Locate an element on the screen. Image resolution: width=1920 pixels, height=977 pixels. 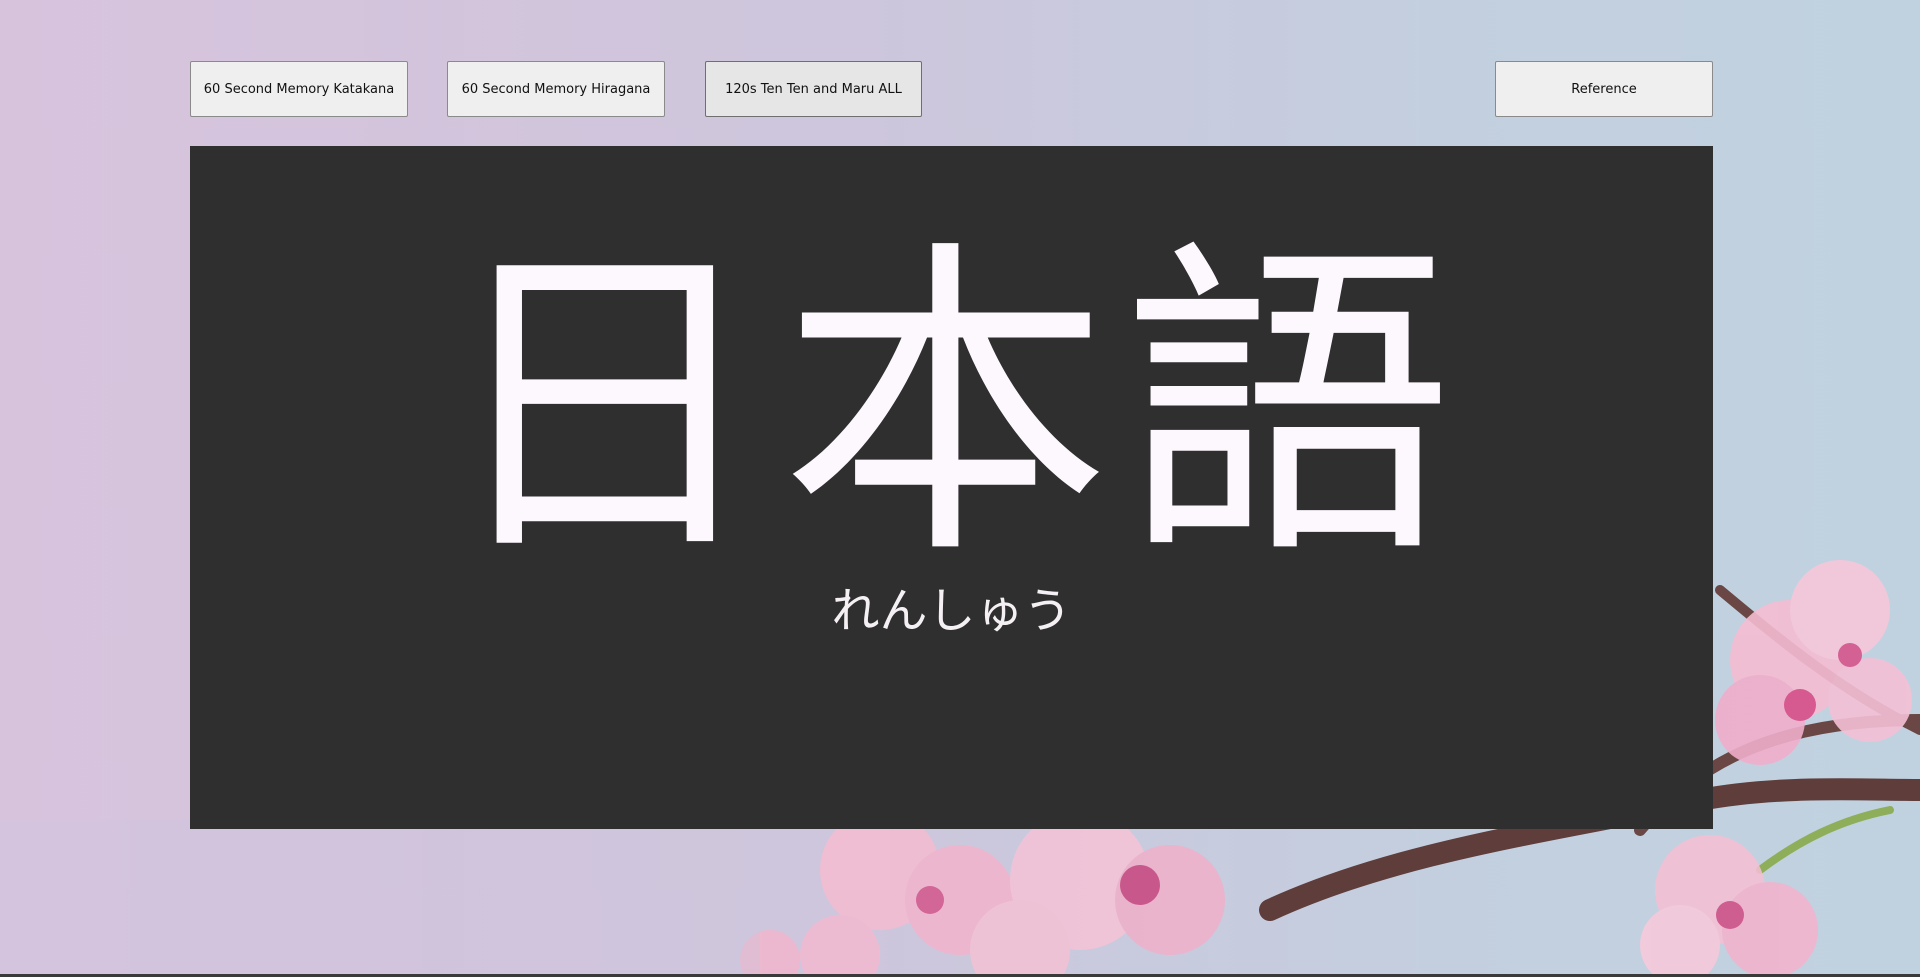
katakana-mode-button: 60 Second Memory Katakana is located at coordinates (299, 89).